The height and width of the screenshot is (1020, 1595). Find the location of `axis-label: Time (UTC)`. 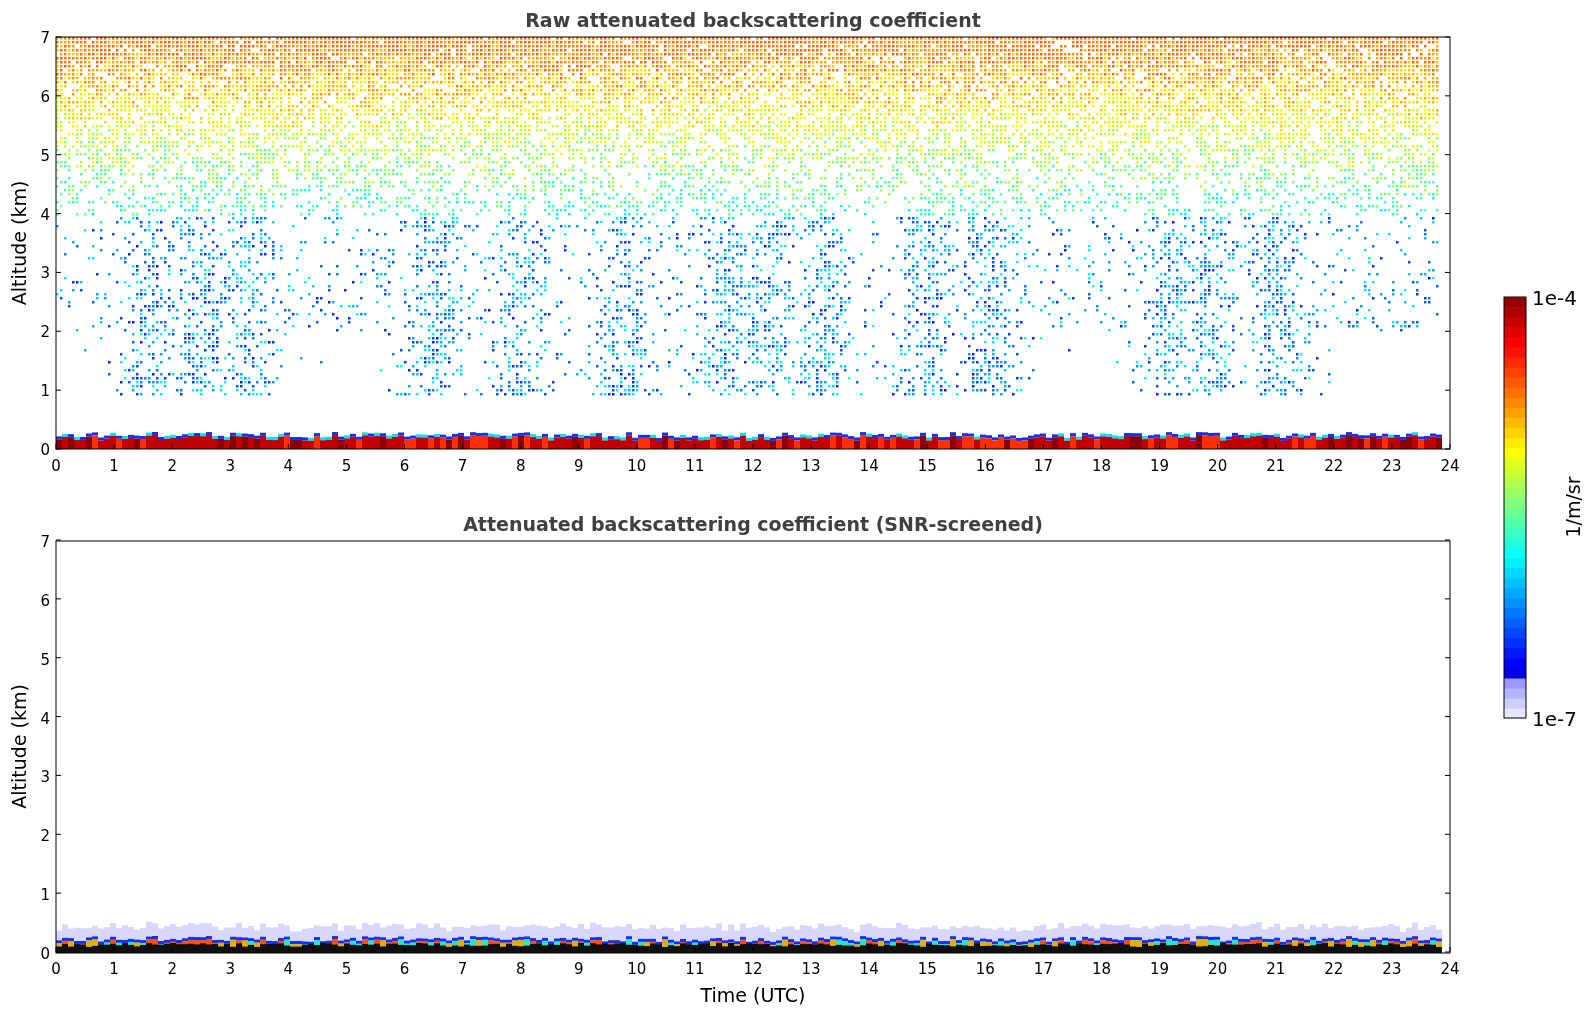

axis-label: Time (UTC) is located at coordinates (753, 995).